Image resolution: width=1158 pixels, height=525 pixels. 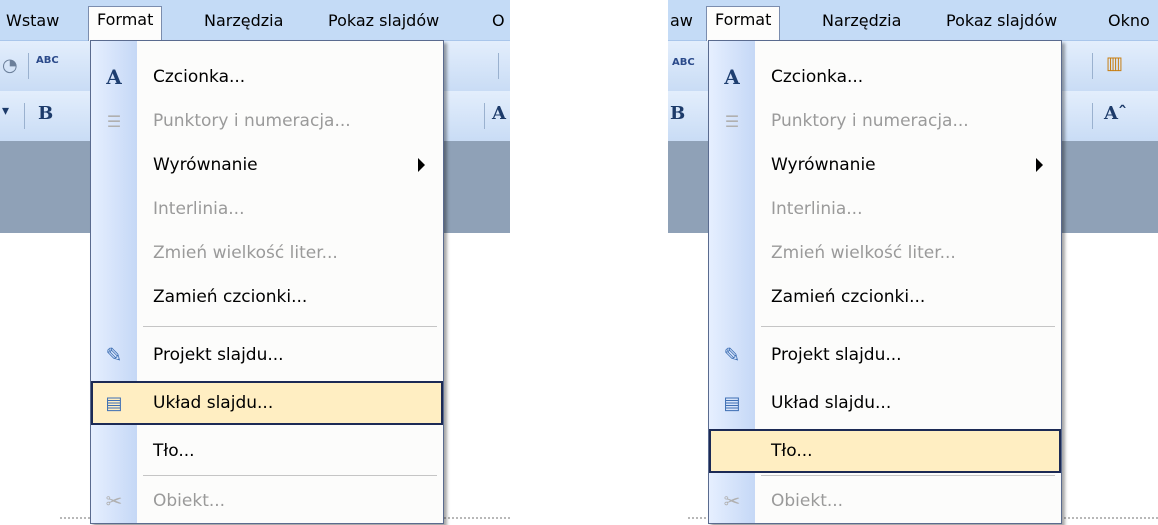 I want to click on menu-bar: aw Format Narzędzia Pokaz slajdów Okno, so click(x=913, y=20).